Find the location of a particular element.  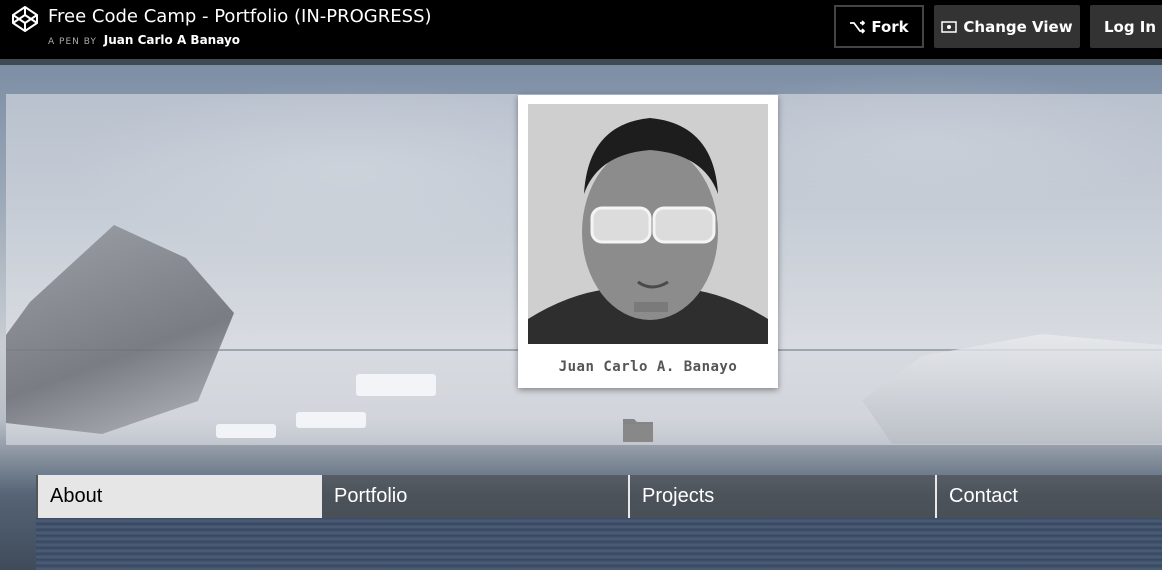

change-view-button: Change View is located at coordinates (1007, 26).